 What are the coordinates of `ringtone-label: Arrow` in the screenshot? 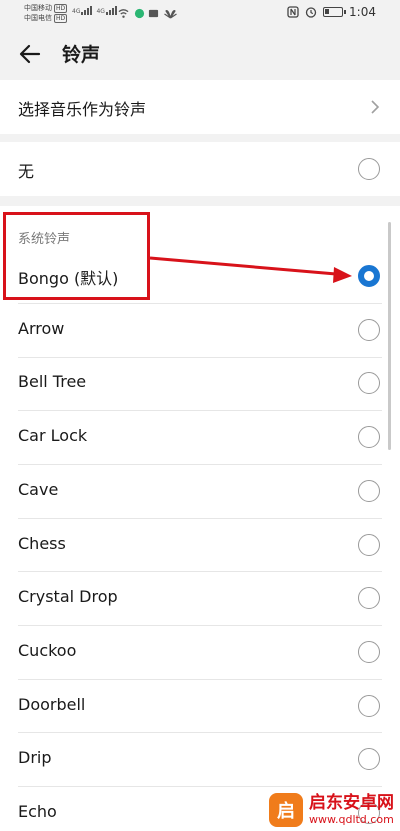 It's located at (41, 328).